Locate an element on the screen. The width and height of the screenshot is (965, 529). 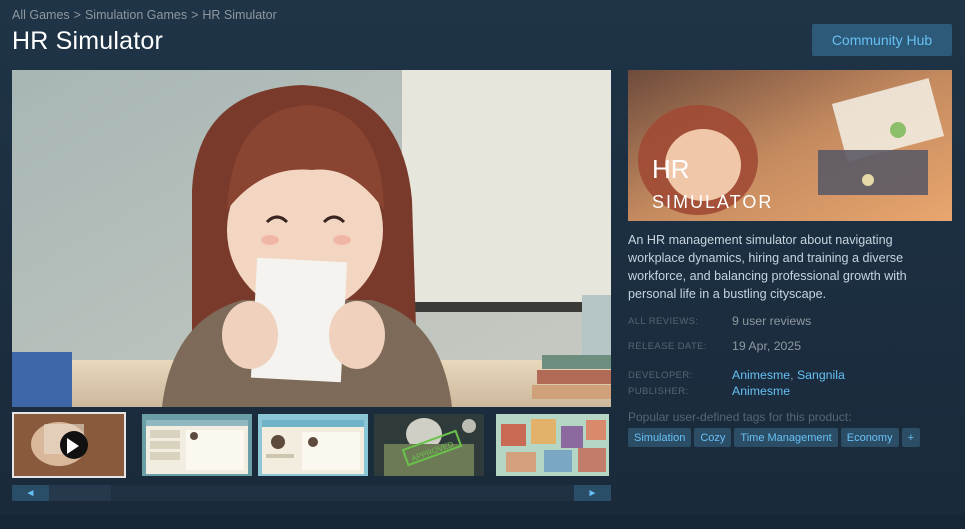
capsule-title-line2: SIMULATOR is located at coordinates (712, 202).